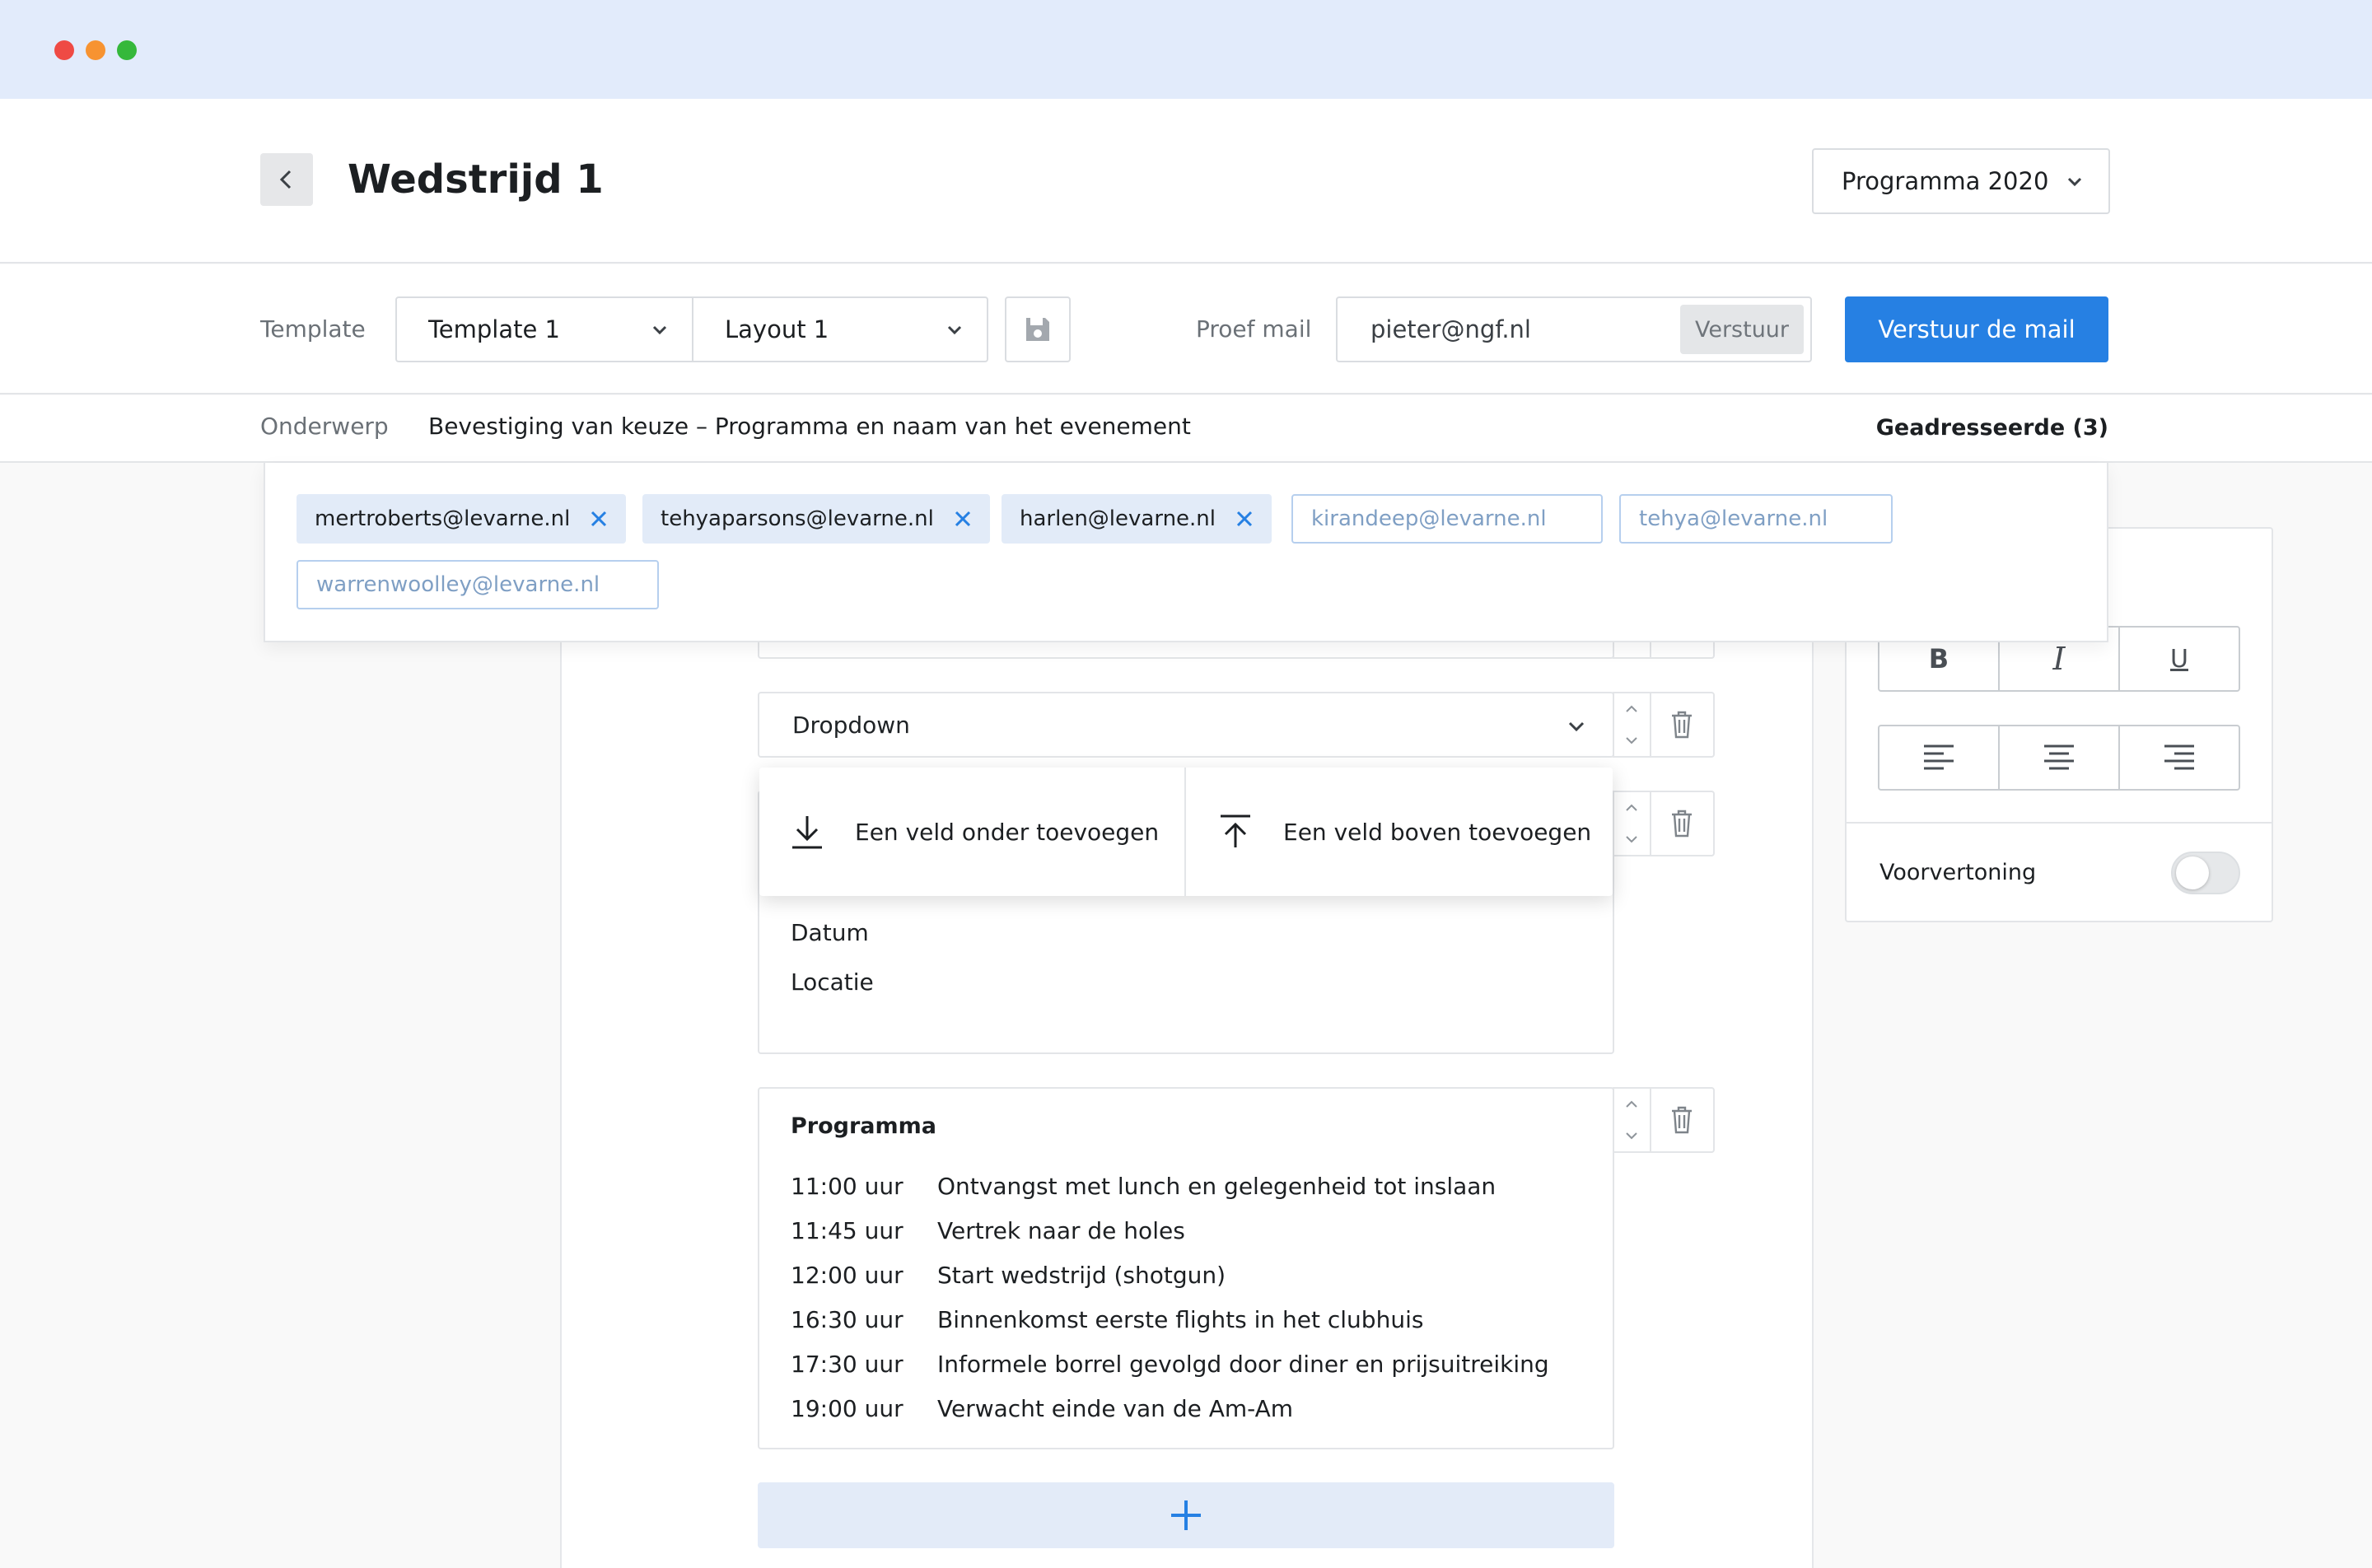 This screenshot has height=1568, width=2372. Describe the element at coordinates (458, 584) in the screenshot. I see `recipient-email: warrenwoolley@levarne.nl` at that location.